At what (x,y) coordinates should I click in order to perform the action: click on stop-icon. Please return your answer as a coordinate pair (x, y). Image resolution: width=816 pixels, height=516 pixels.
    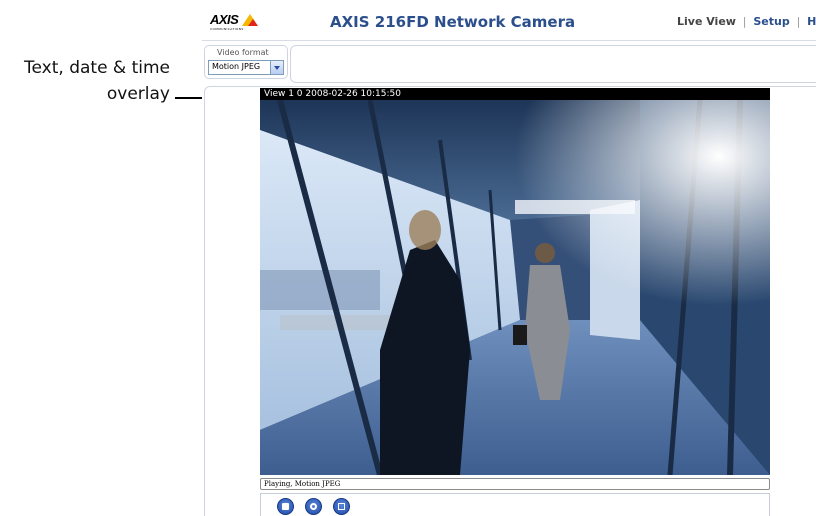
    Looking at the image, I should click on (285, 506).